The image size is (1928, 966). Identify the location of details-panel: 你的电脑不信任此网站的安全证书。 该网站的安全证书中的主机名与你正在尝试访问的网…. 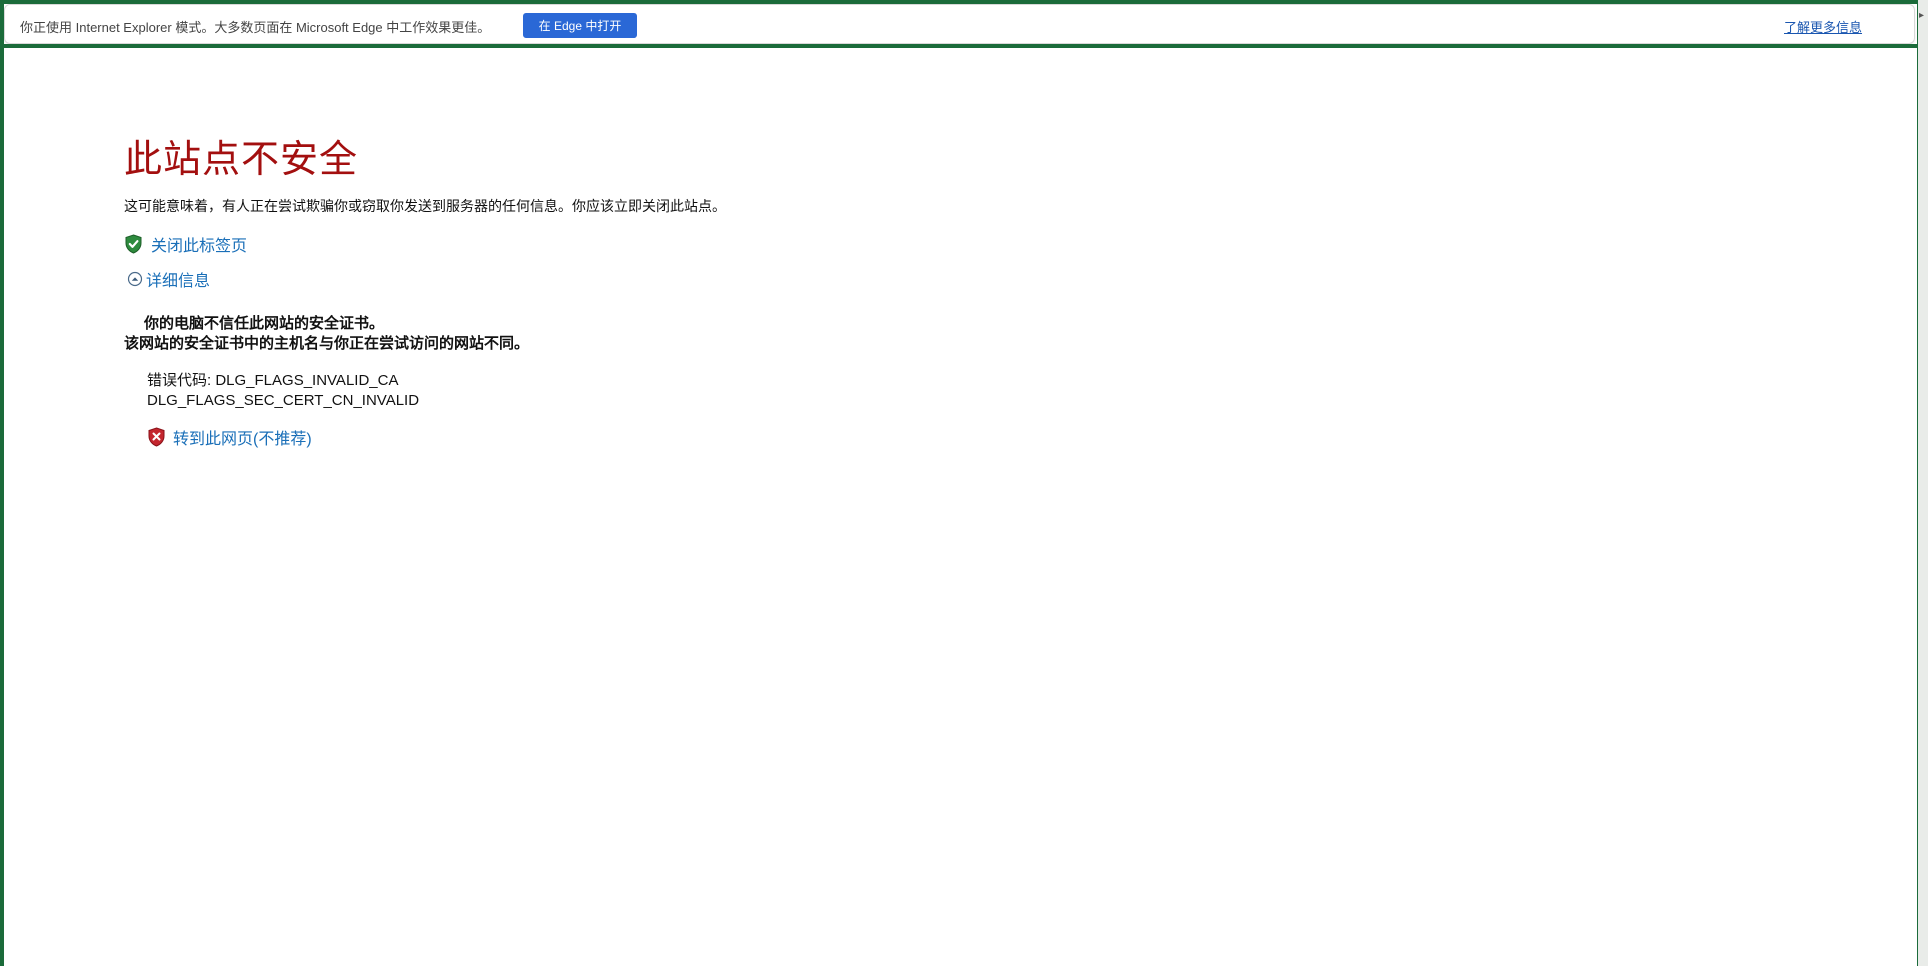
(326, 334).